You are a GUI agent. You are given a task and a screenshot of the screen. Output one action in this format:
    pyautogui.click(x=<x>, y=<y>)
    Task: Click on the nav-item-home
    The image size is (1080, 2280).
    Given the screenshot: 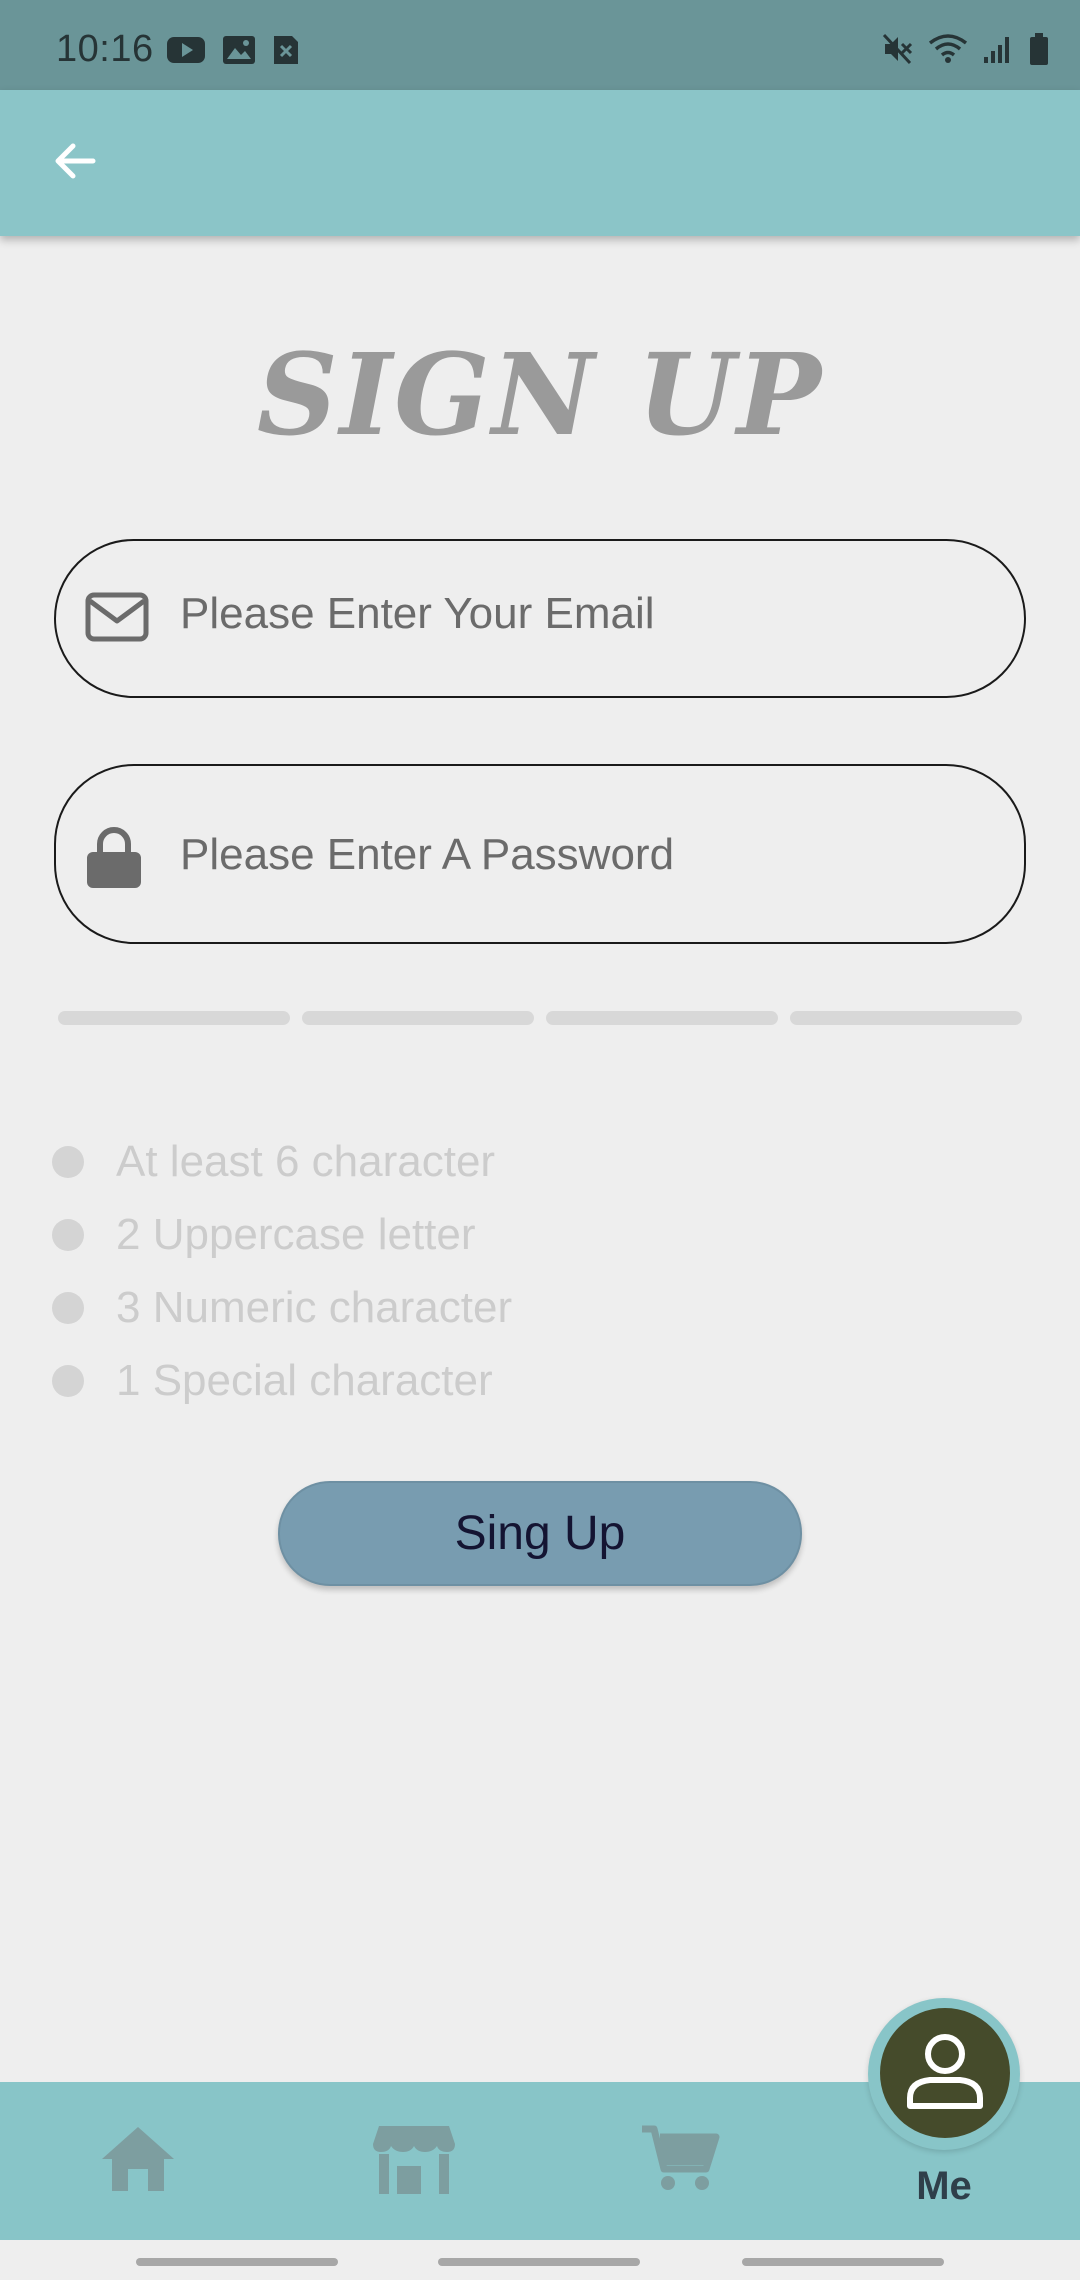 What is the action you would take?
    pyautogui.click(x=138, y=2161)
    